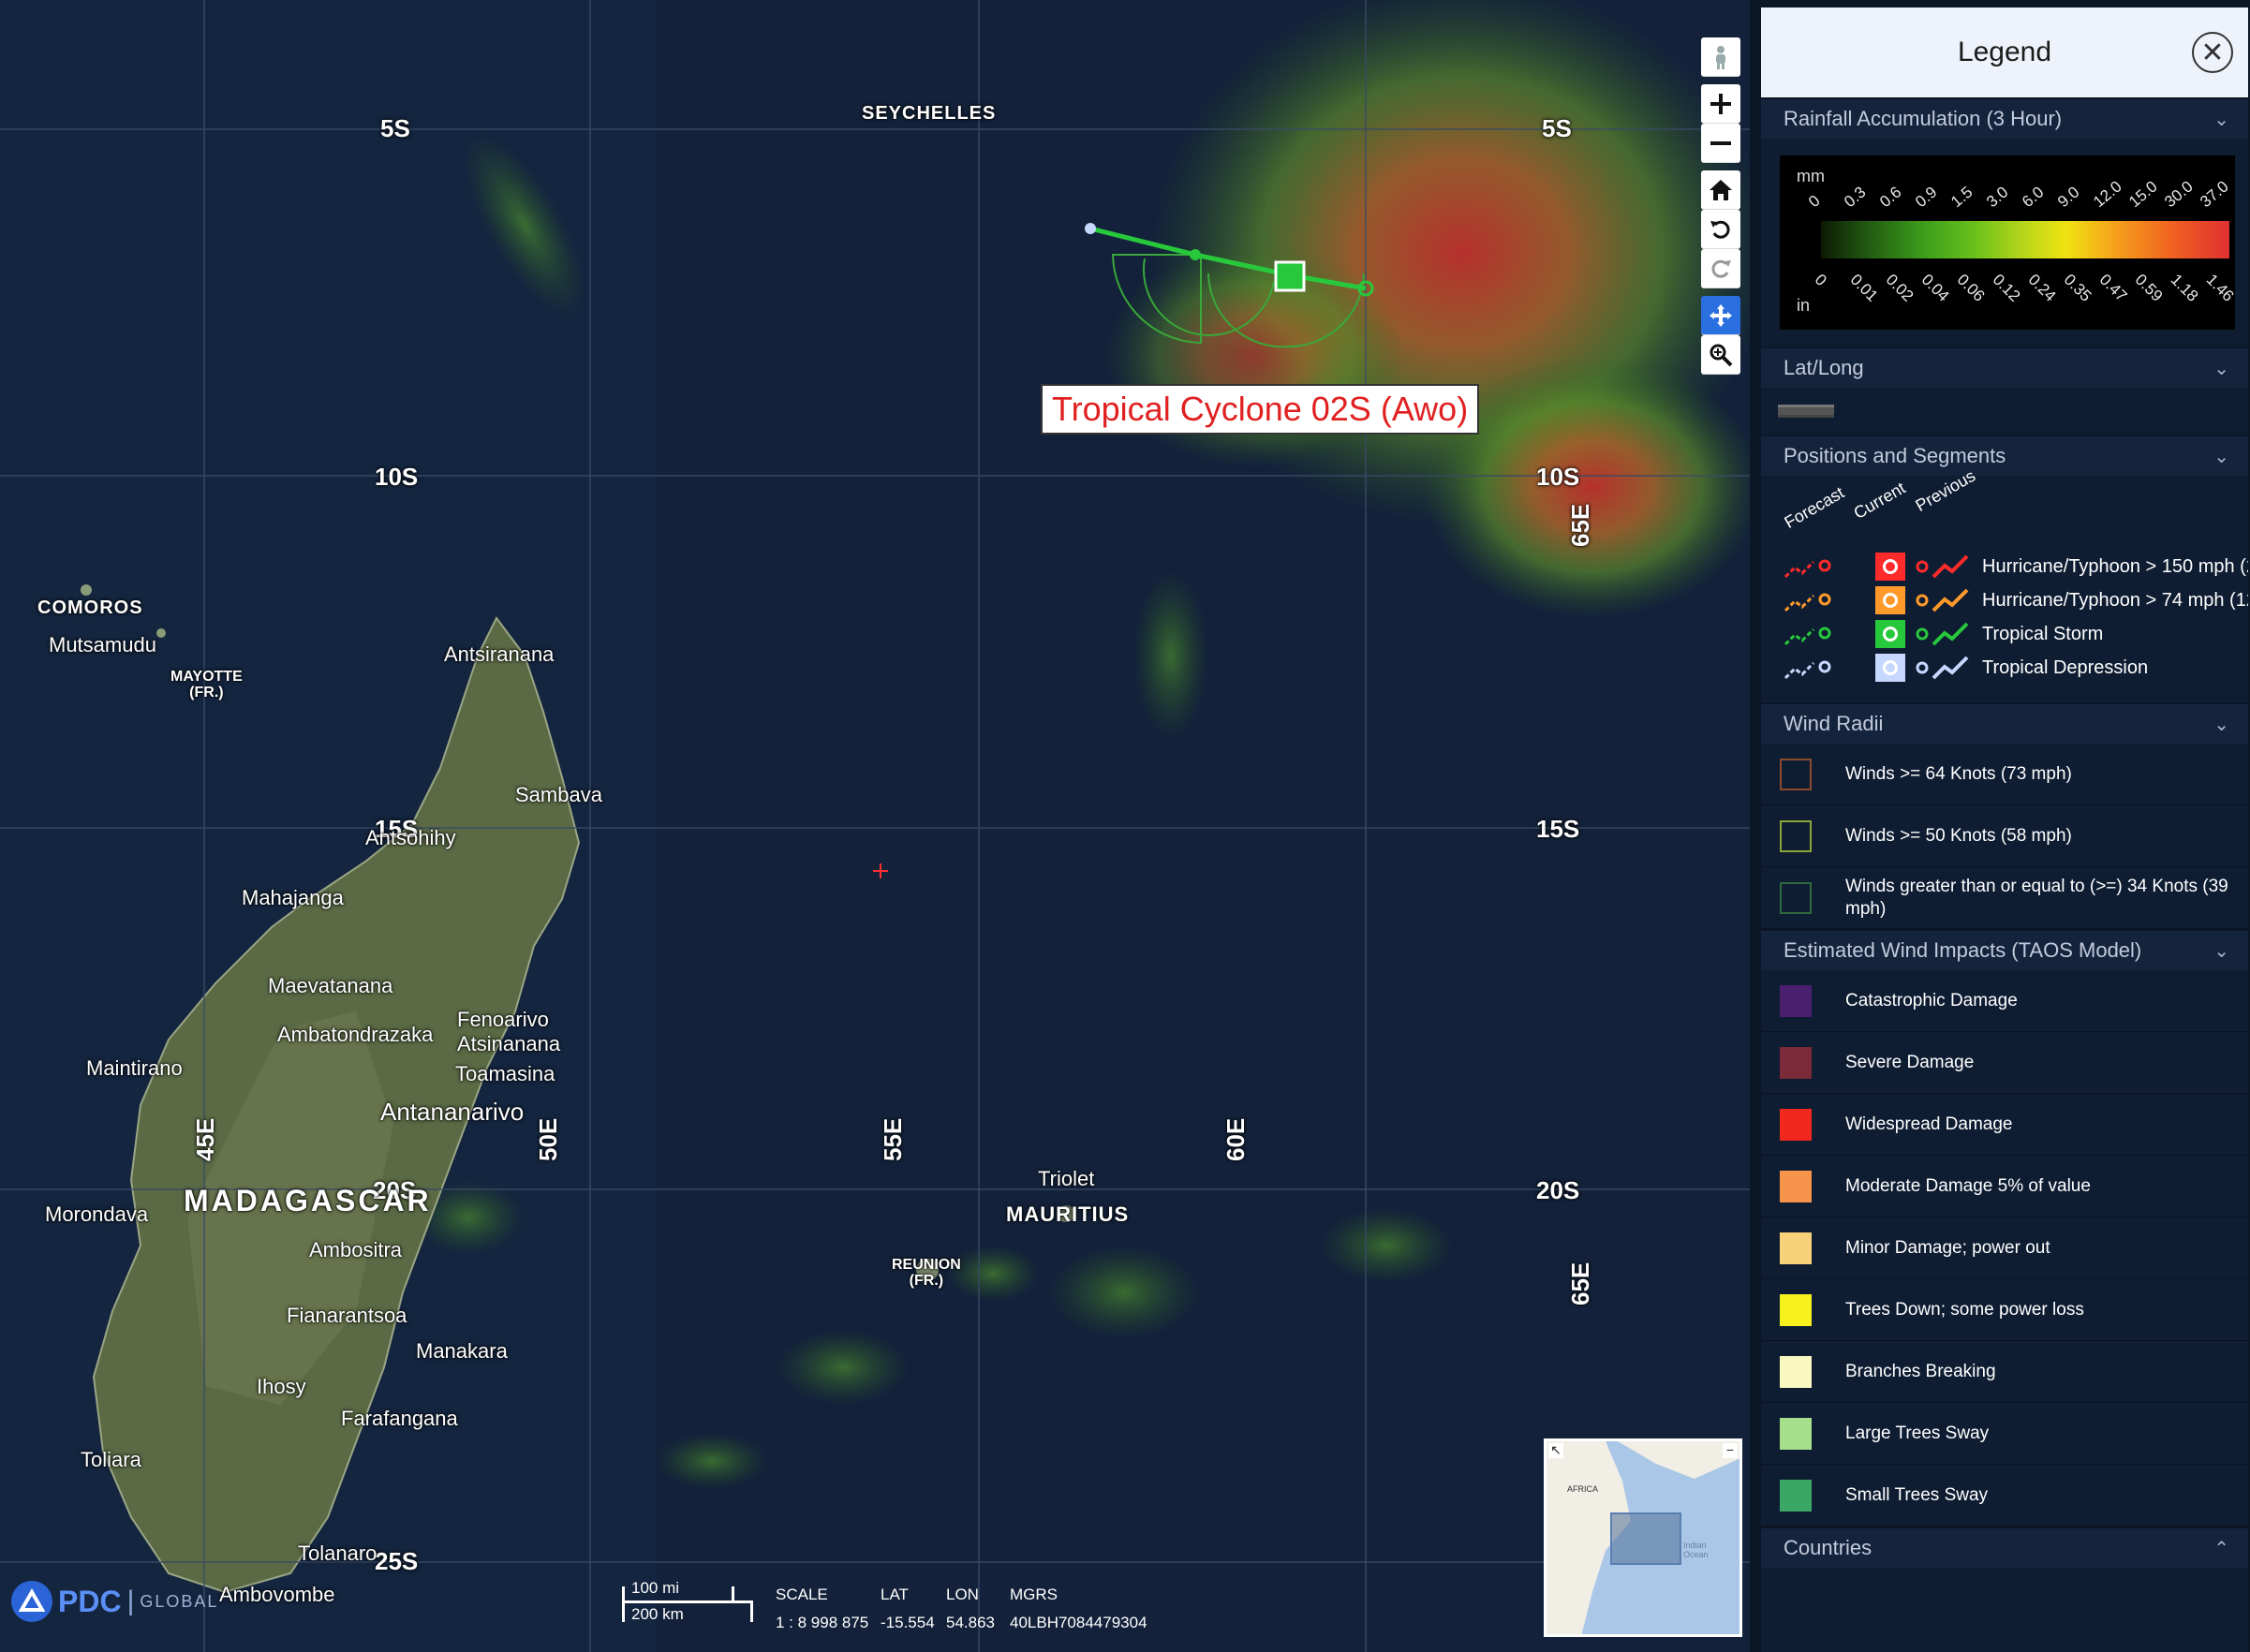 The height and width of the screenshot is (1652, 2250). Describe the element at coordinates (1580, 525) in the screenshot. I see `lon-label-65e-north: 65E` at that location.